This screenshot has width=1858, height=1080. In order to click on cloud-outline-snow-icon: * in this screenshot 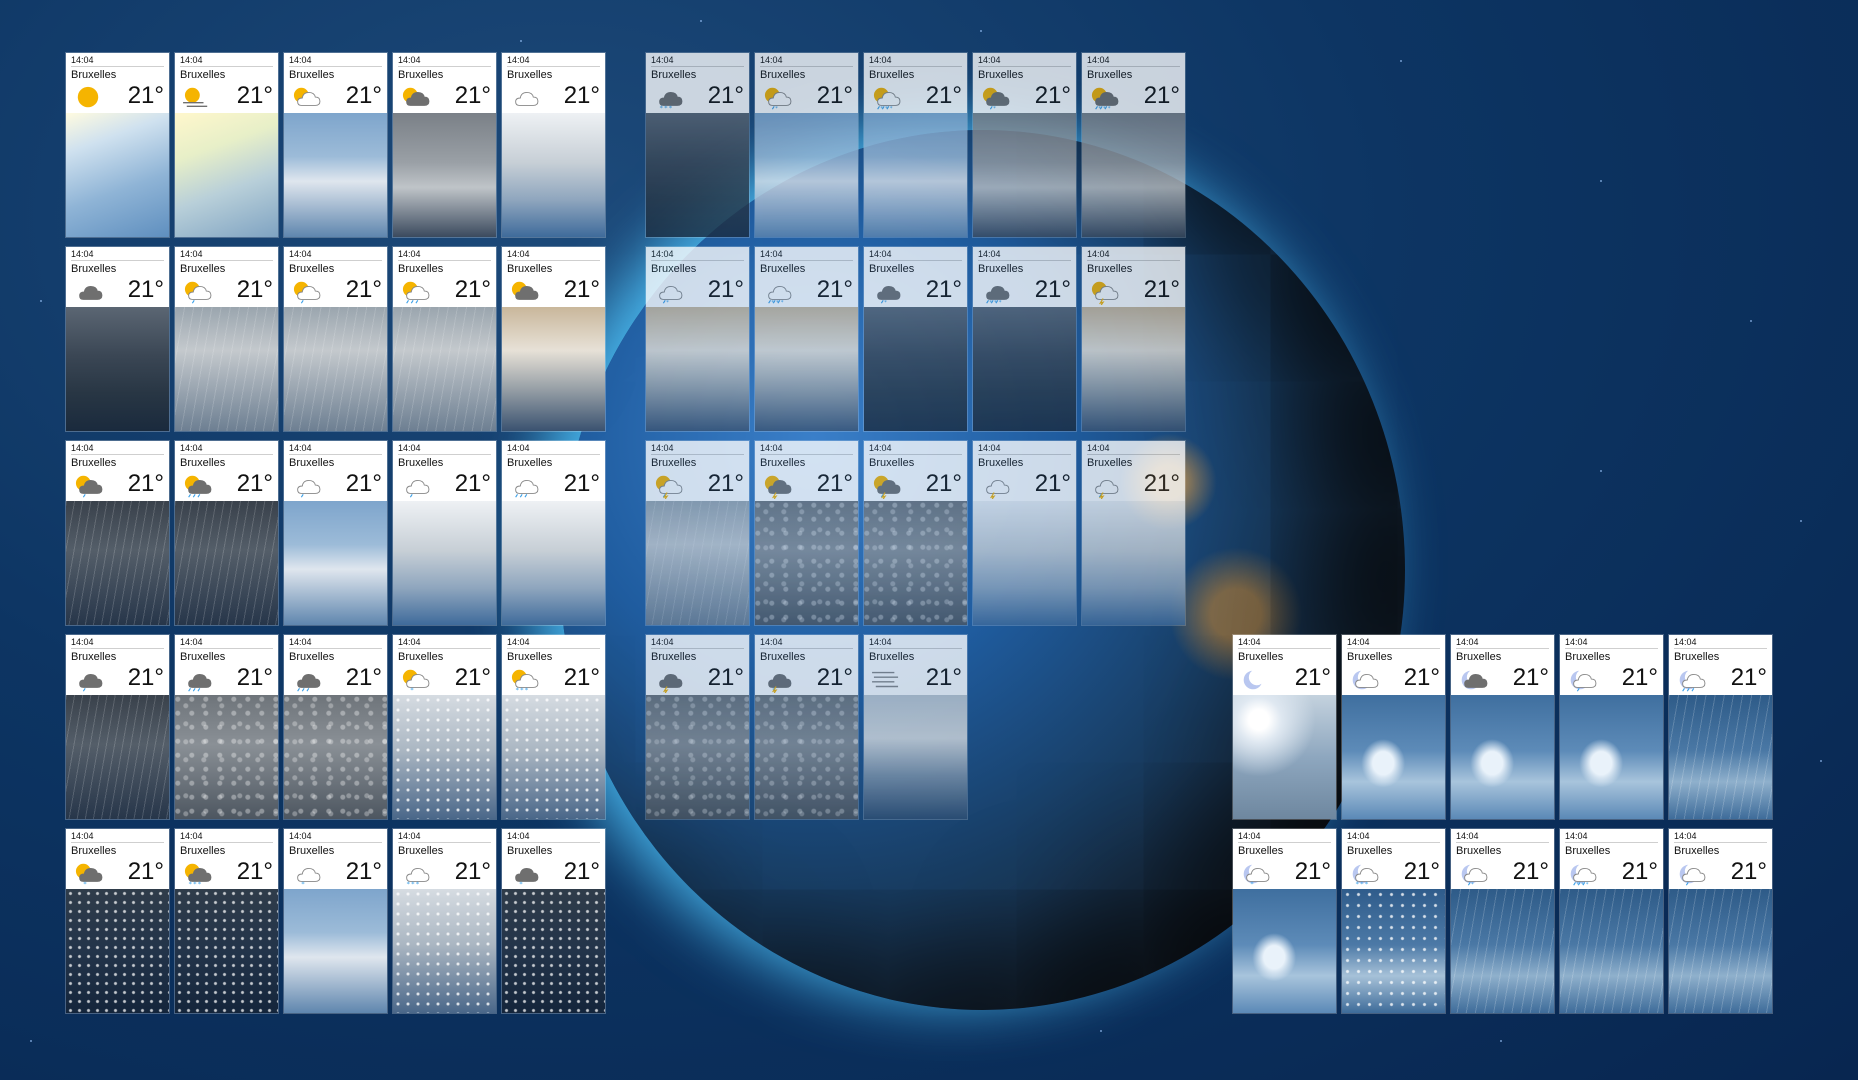, I will do `click(306, 874)`.